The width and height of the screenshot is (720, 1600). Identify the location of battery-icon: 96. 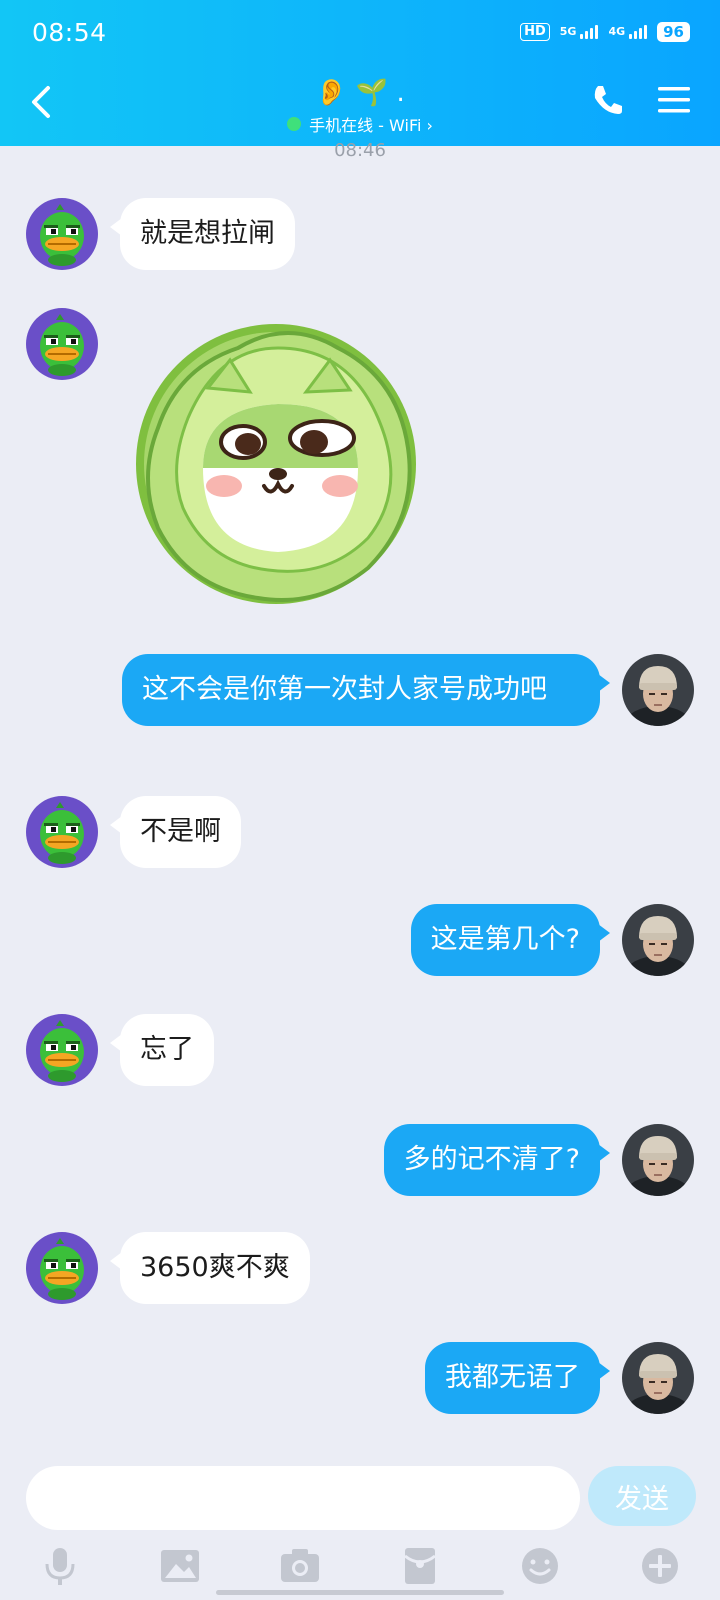
(673, 32).